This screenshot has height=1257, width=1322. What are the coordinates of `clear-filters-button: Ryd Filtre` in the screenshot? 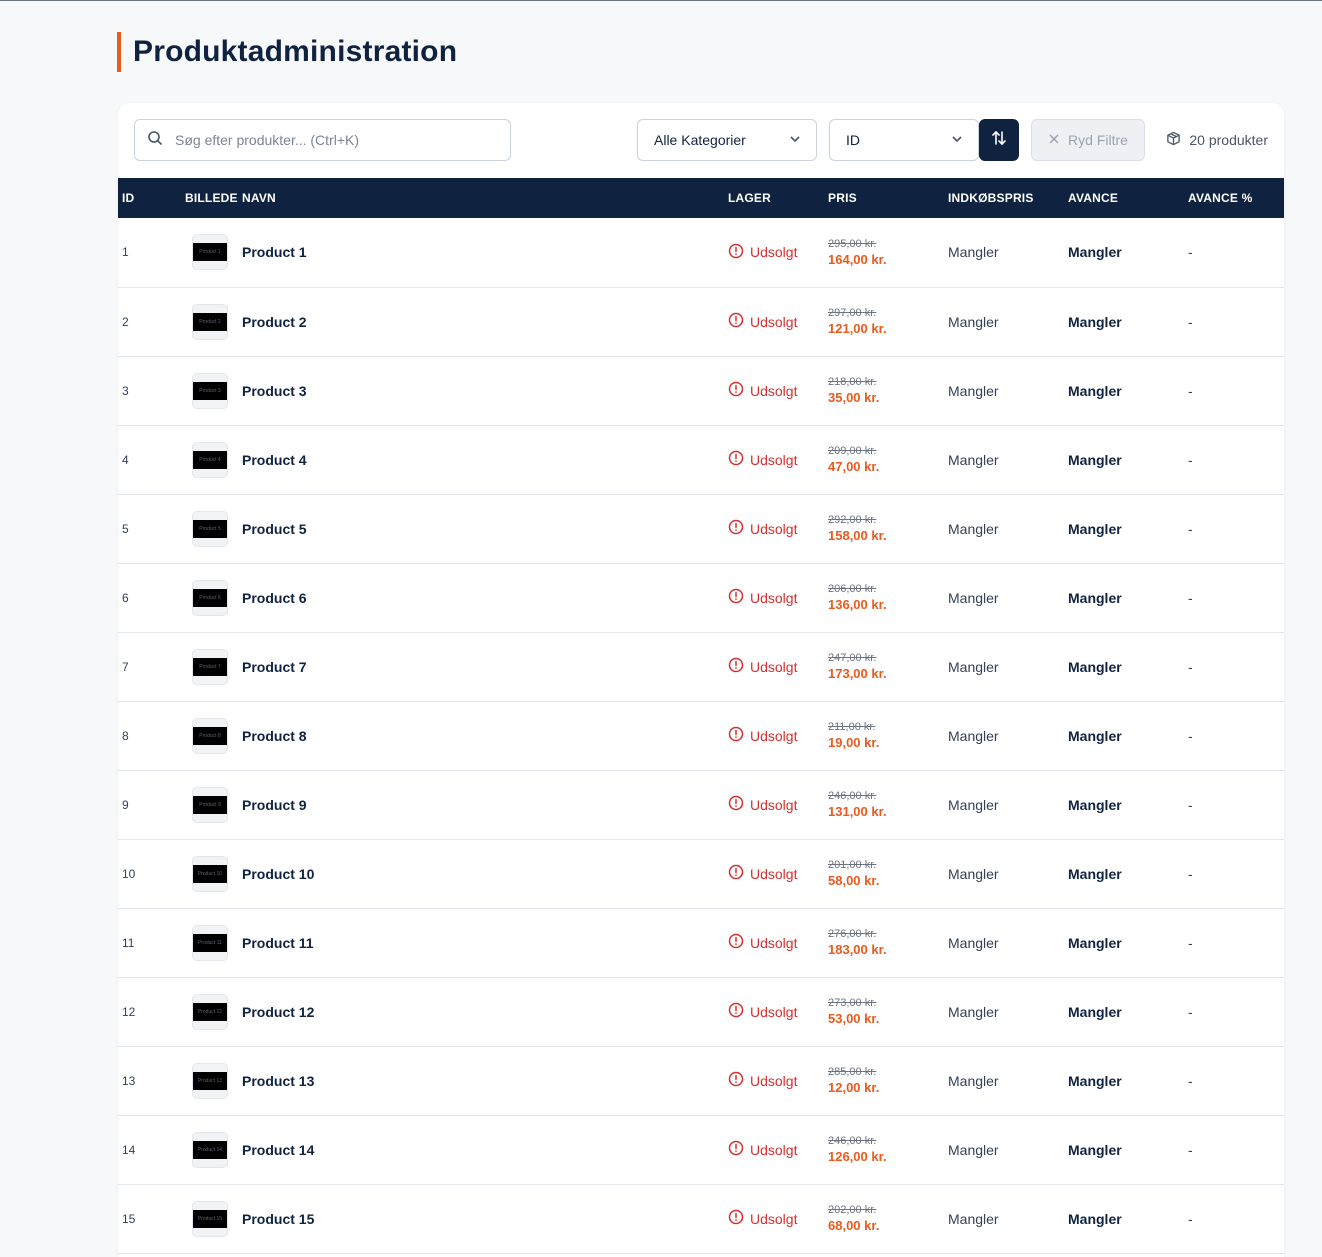 It's located at (1088, 140).